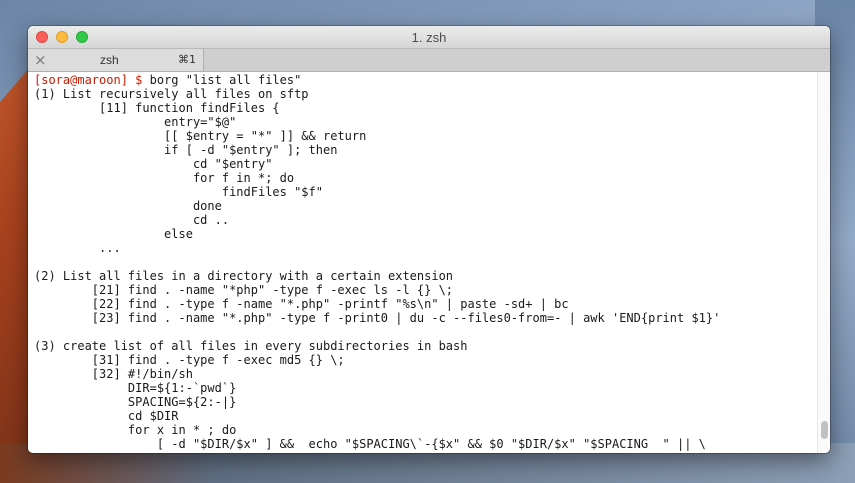  What do you see at coordinates (113, 234) in the screenshot?
I see `output-line: else` at bounding box center [113, 234].